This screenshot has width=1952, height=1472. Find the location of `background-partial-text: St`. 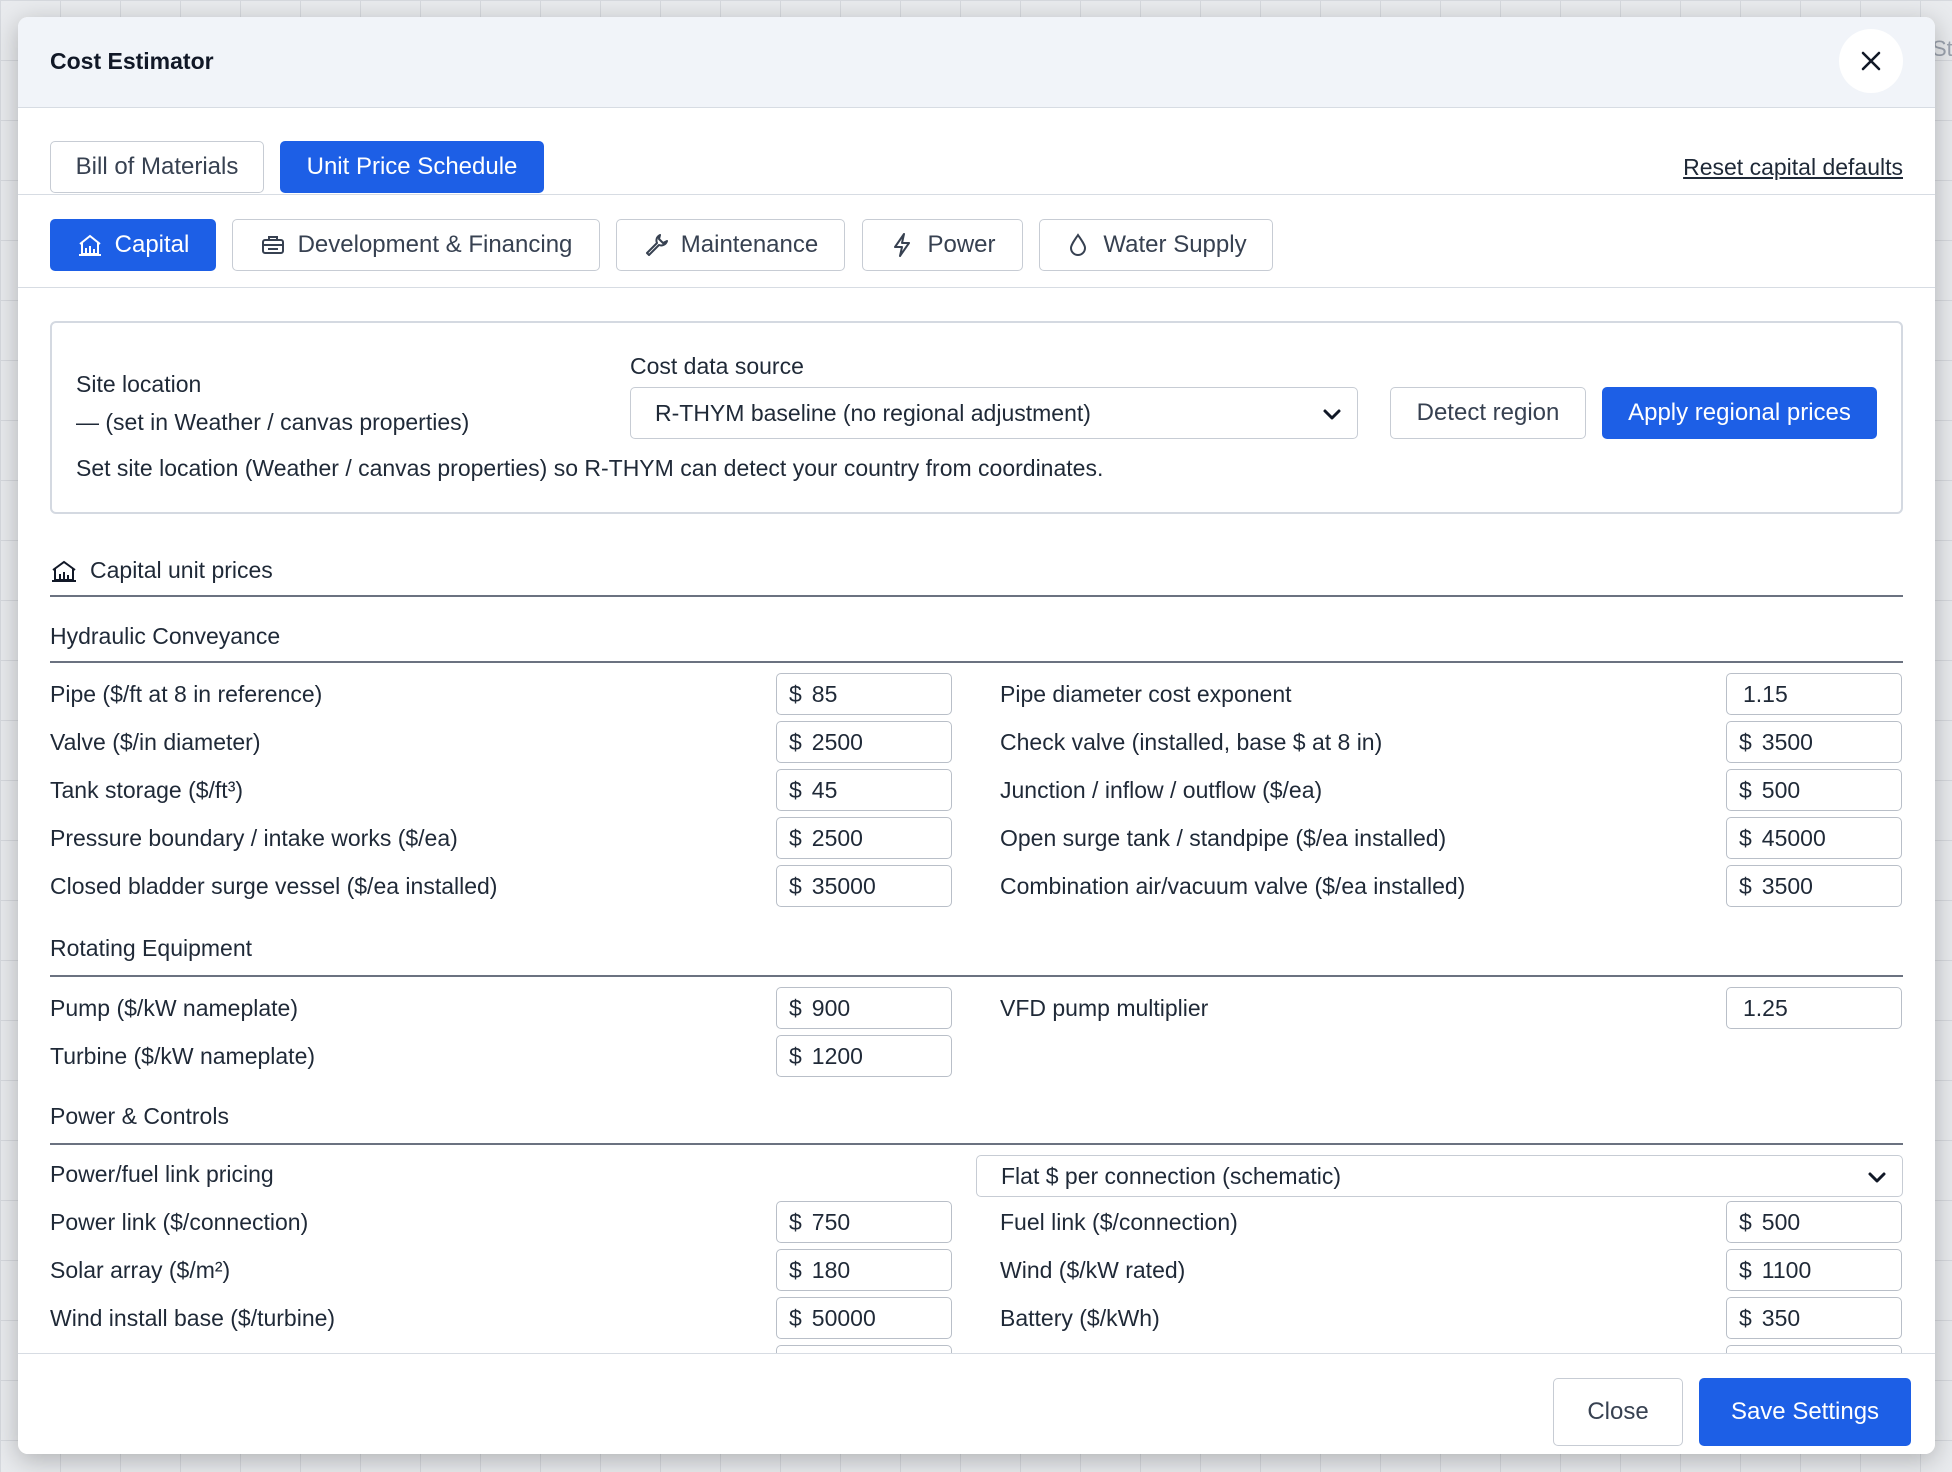

background-partial-text: St is located at coordinates (1942, 48).